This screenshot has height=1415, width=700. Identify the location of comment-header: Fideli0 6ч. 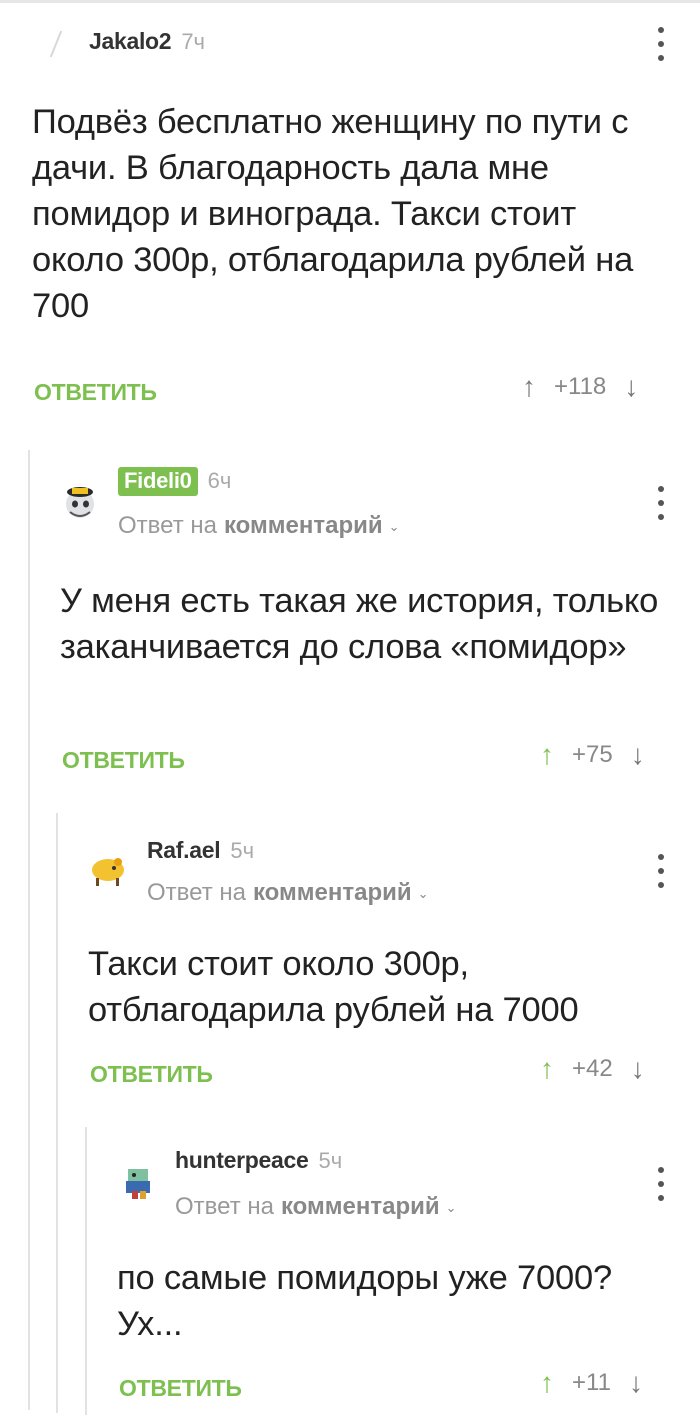
(174, 481).